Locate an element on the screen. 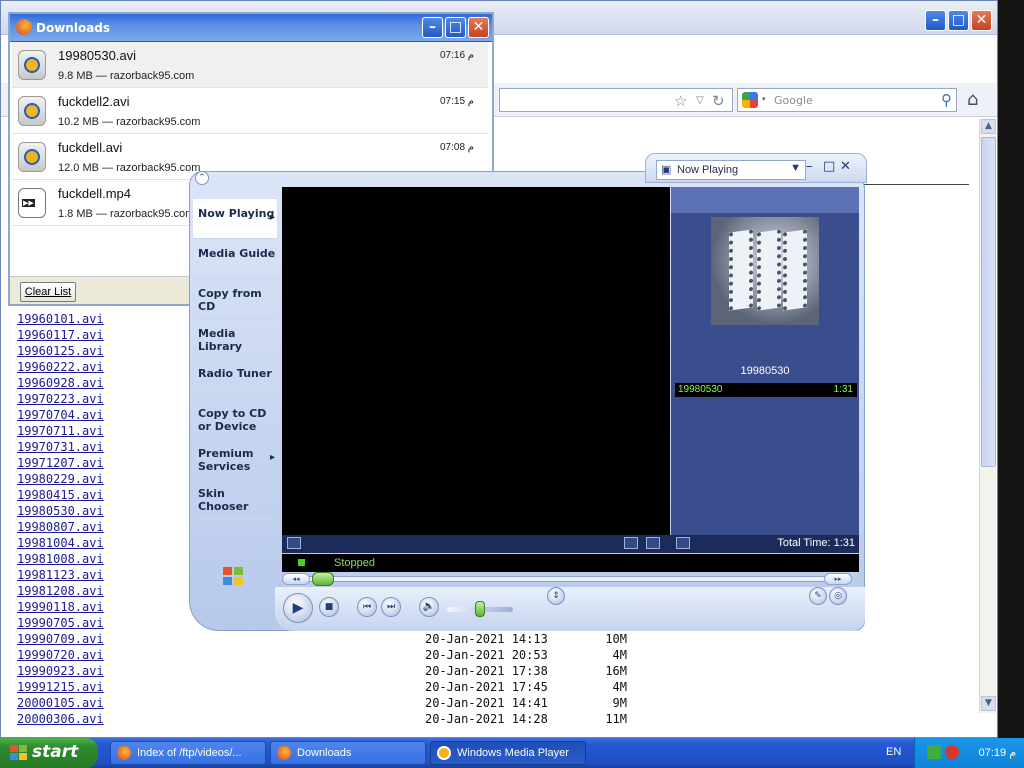  file-link: 19970704.avi is located at coordinates (60, 415).